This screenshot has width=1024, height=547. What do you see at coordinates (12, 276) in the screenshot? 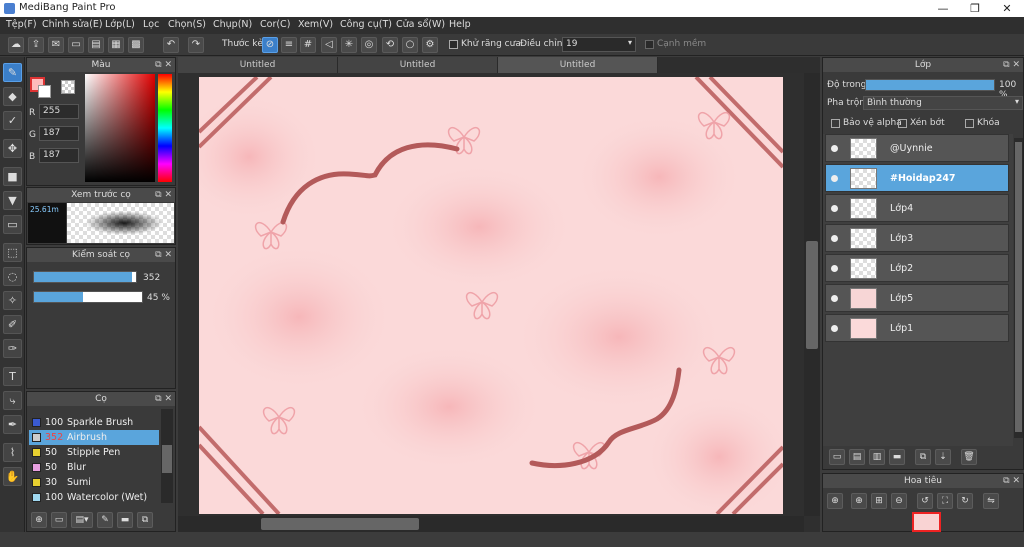
I see `lasso-tool-icon: ◌` at bounding box center [12, 276].